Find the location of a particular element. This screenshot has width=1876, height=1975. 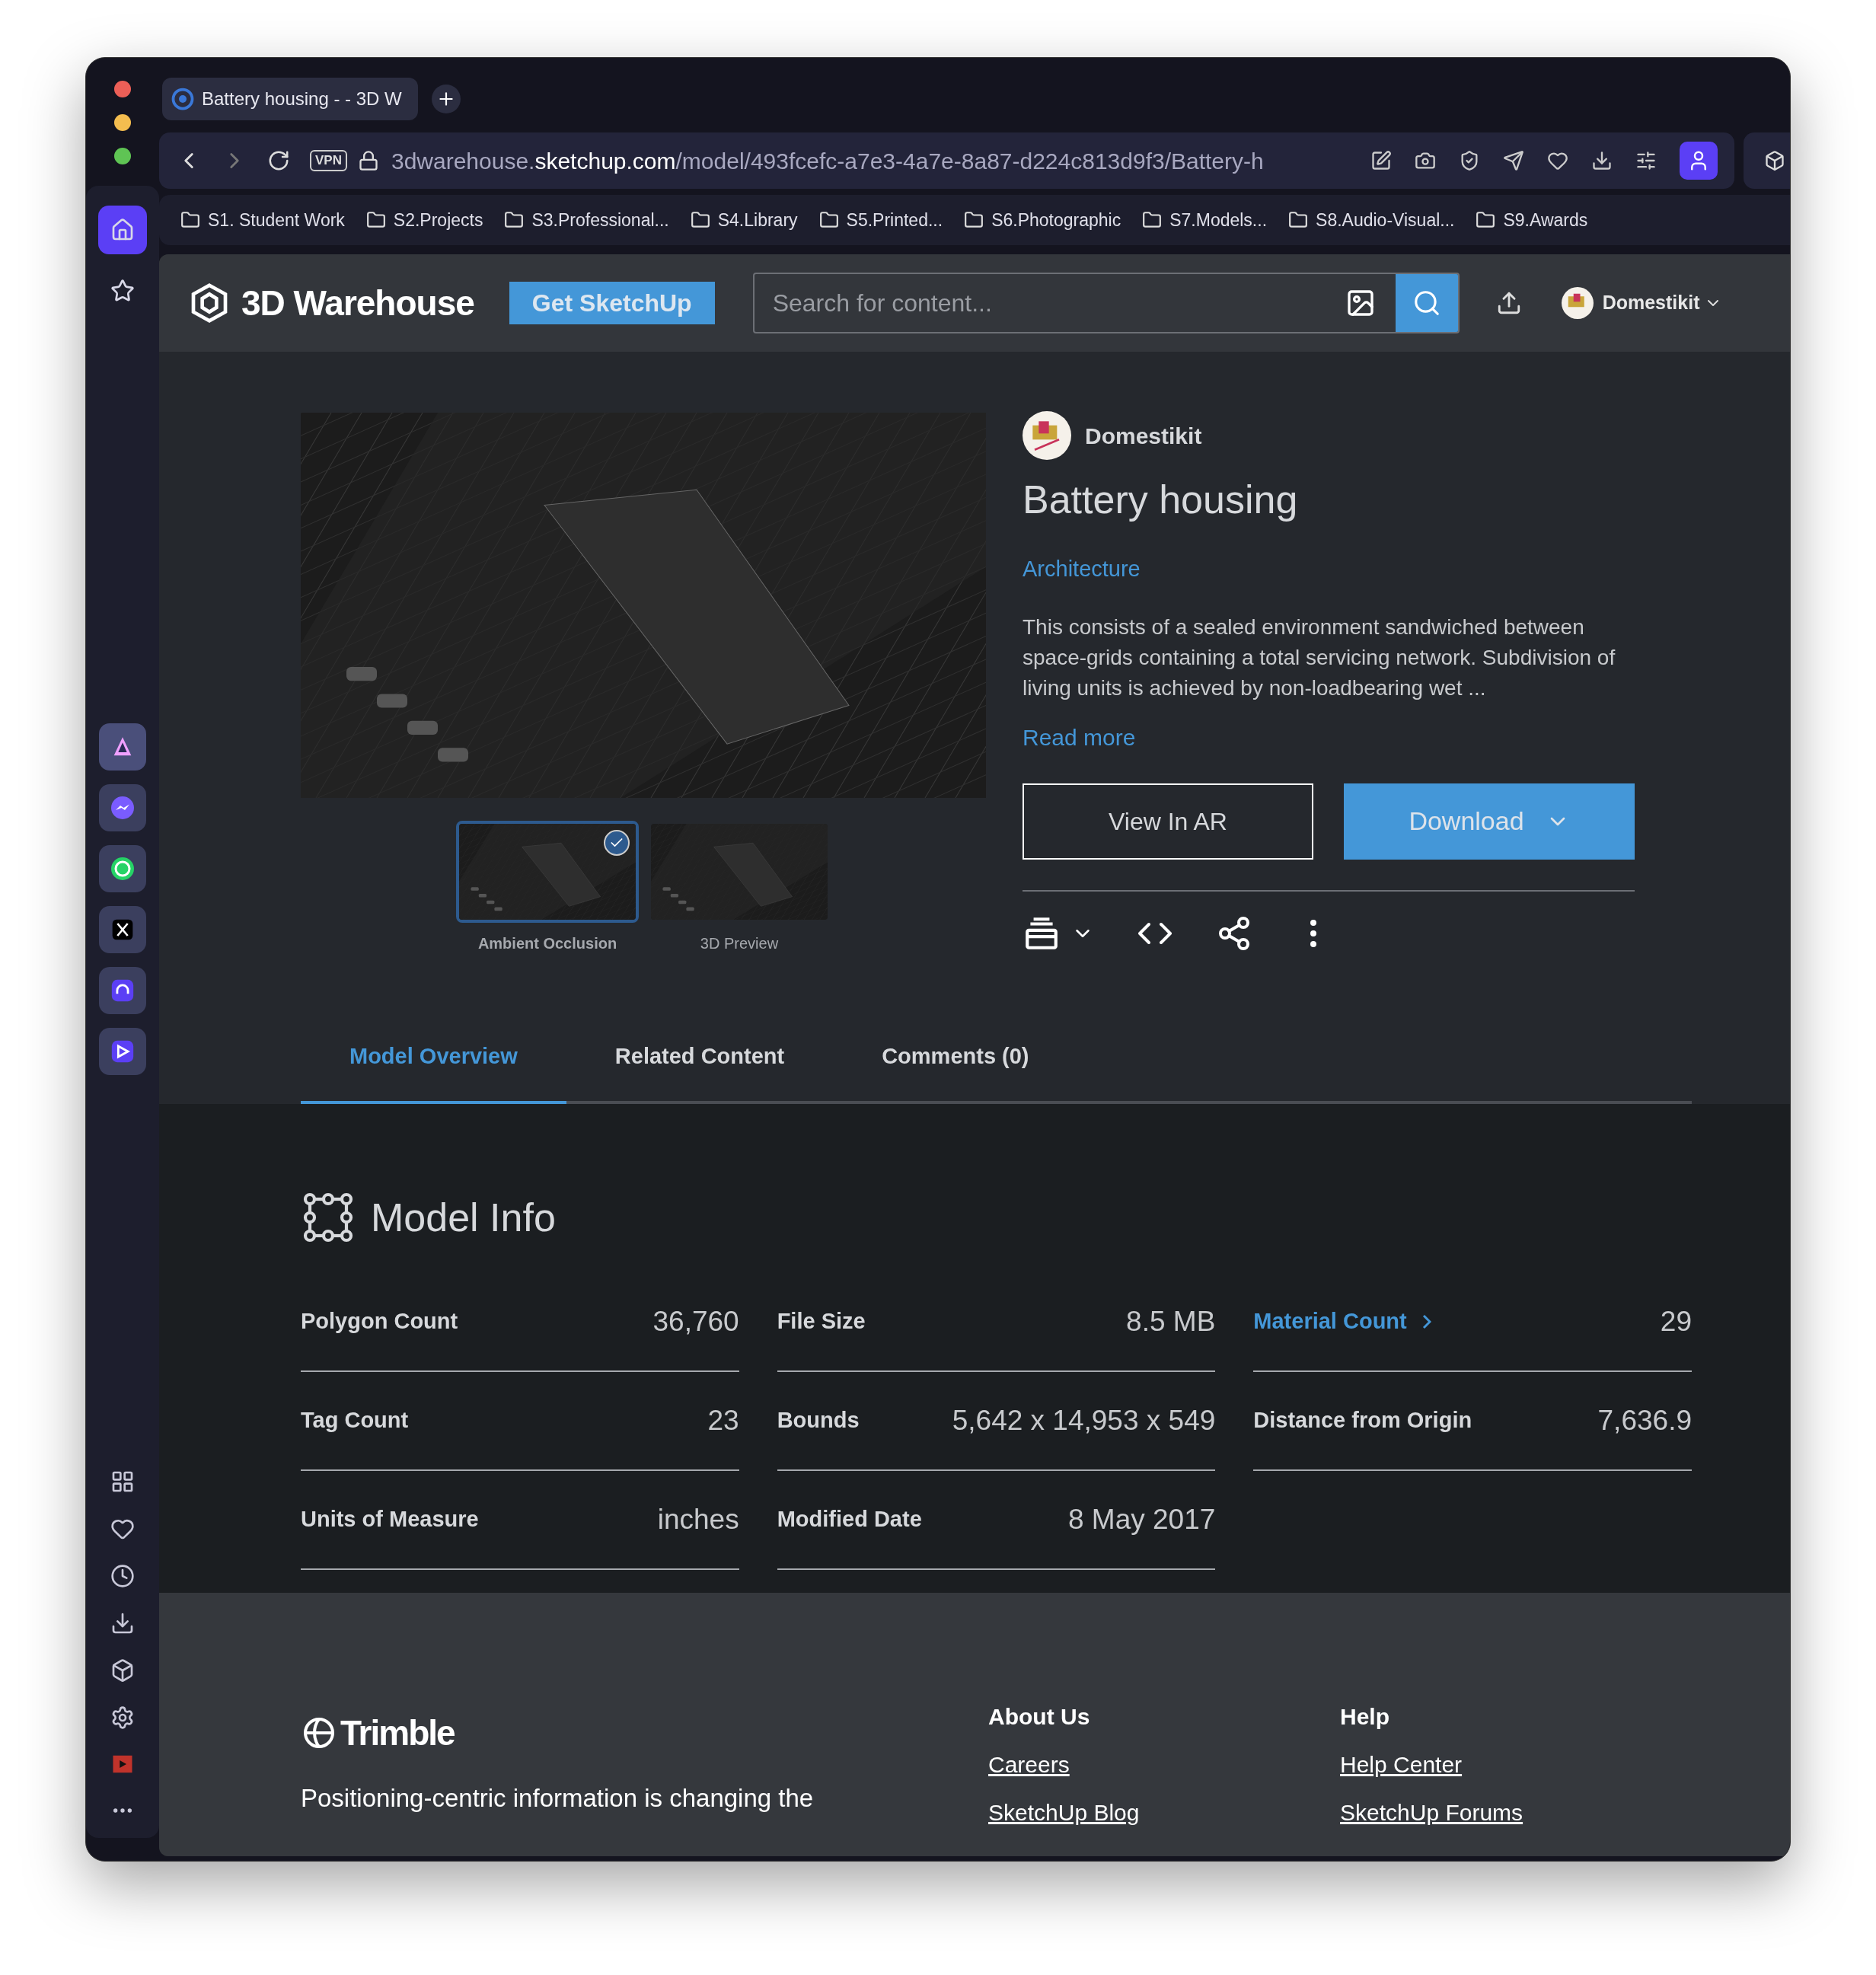

category-link: Architecture is located at coordinates (1329, 569).